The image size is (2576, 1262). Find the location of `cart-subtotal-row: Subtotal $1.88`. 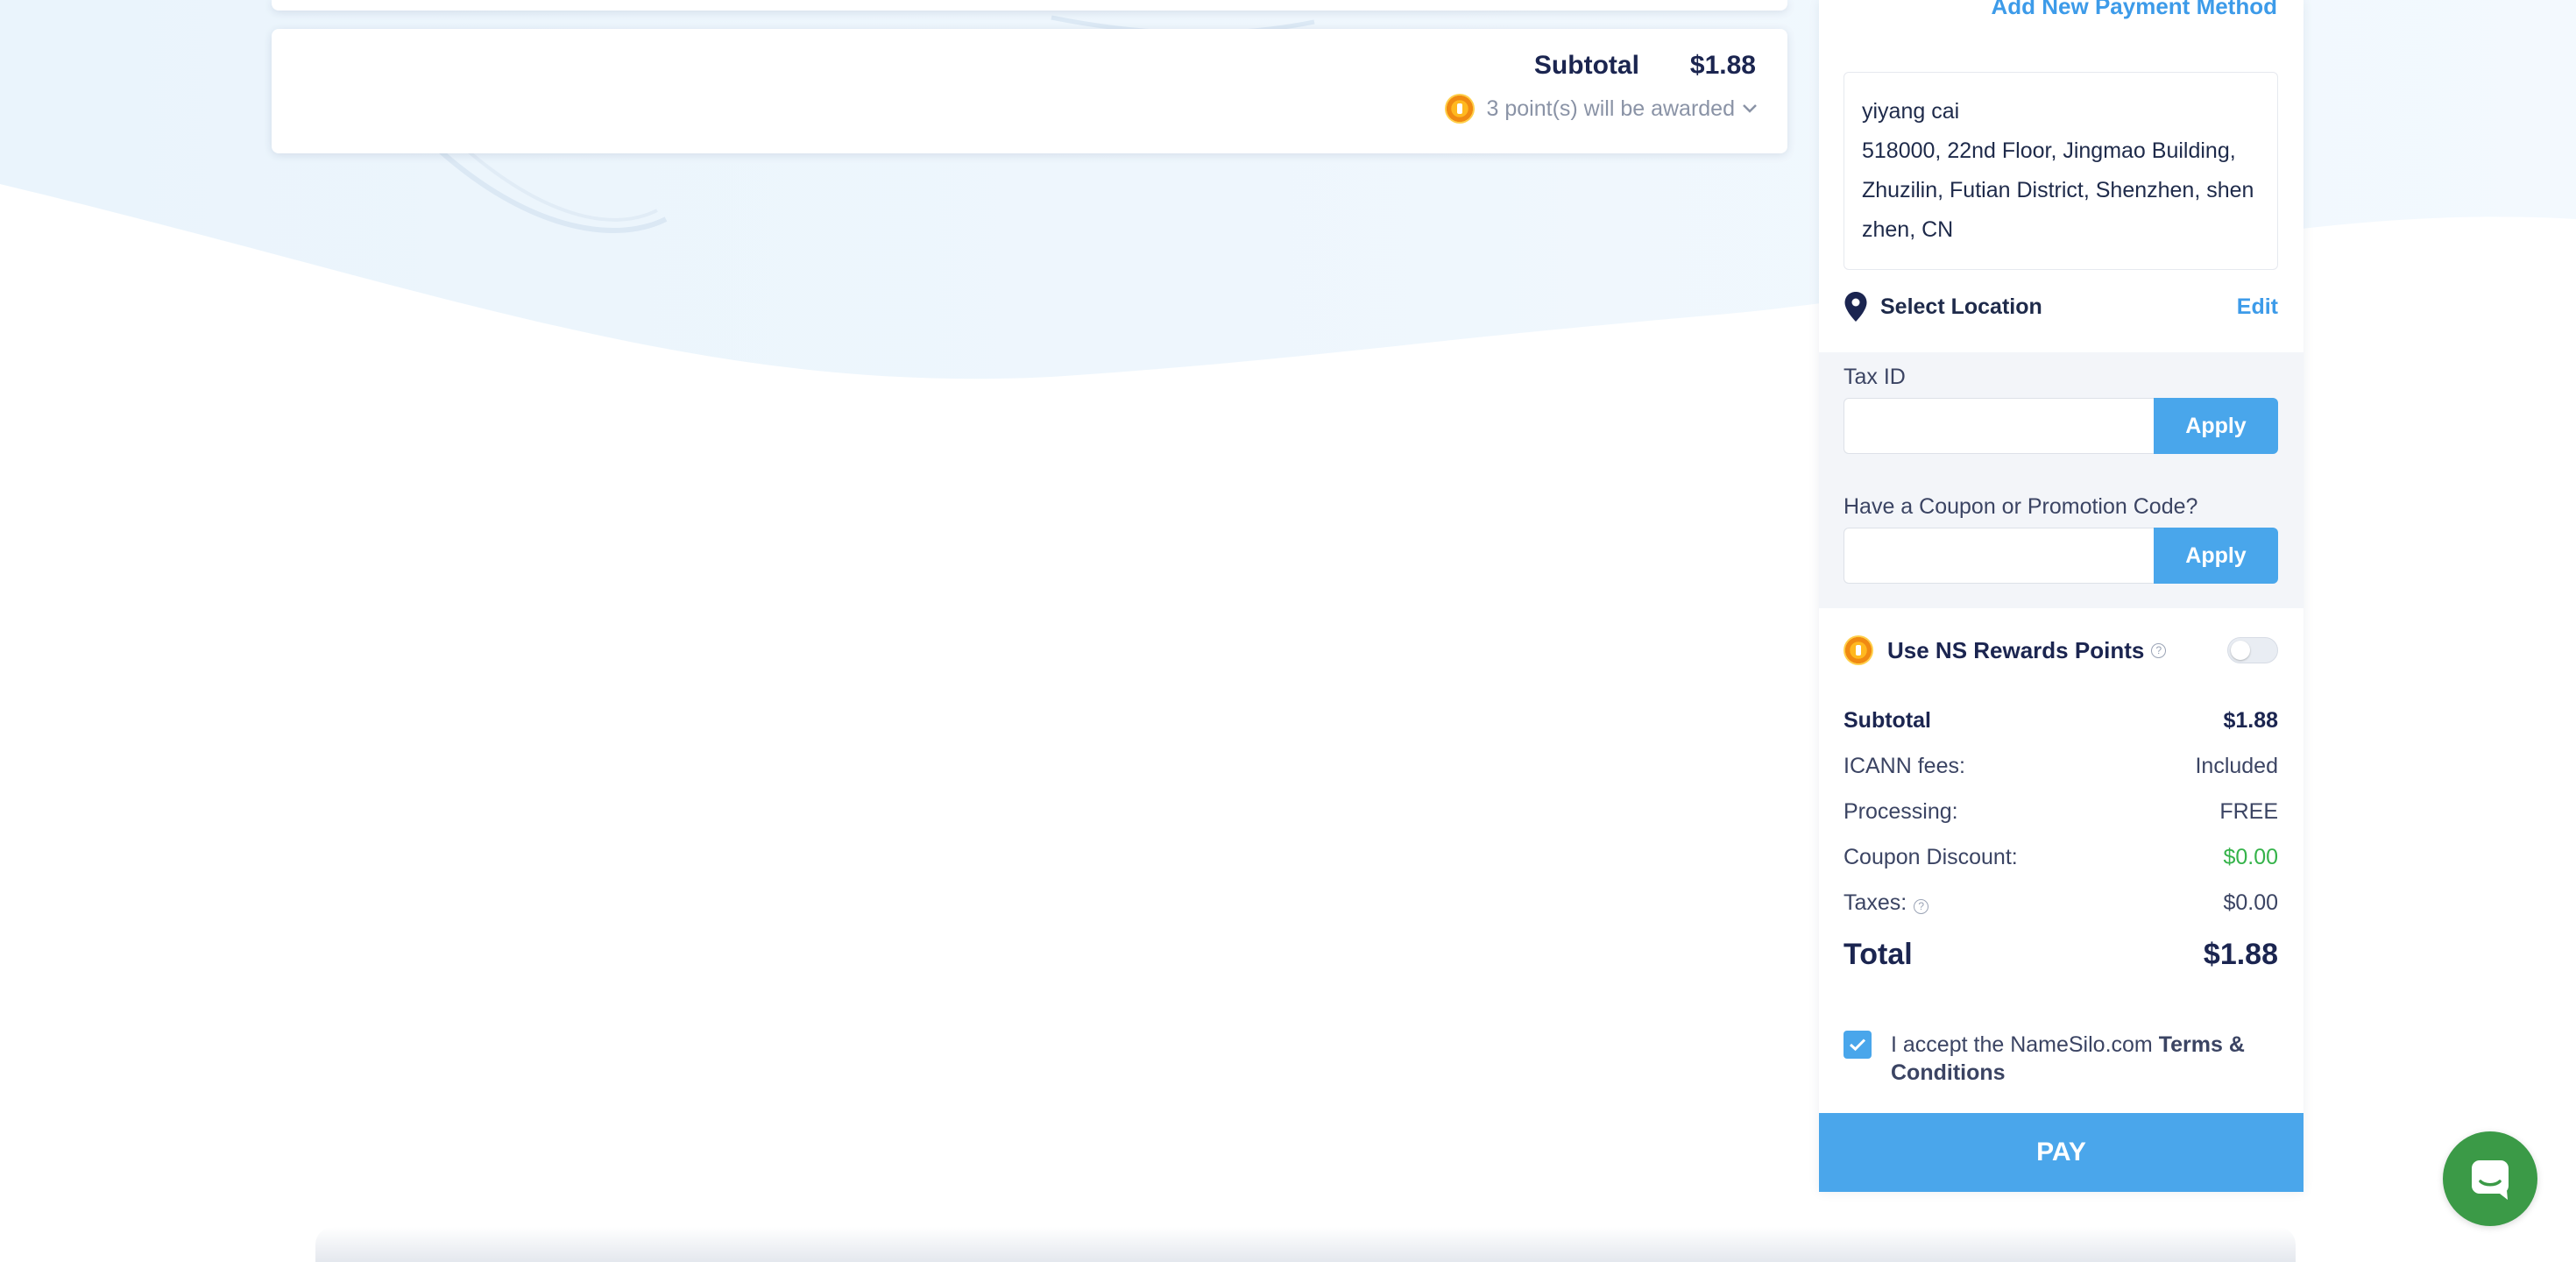

cart-subtotal-row: Subtotal $1.88 is located at coordinates (1645, 66).